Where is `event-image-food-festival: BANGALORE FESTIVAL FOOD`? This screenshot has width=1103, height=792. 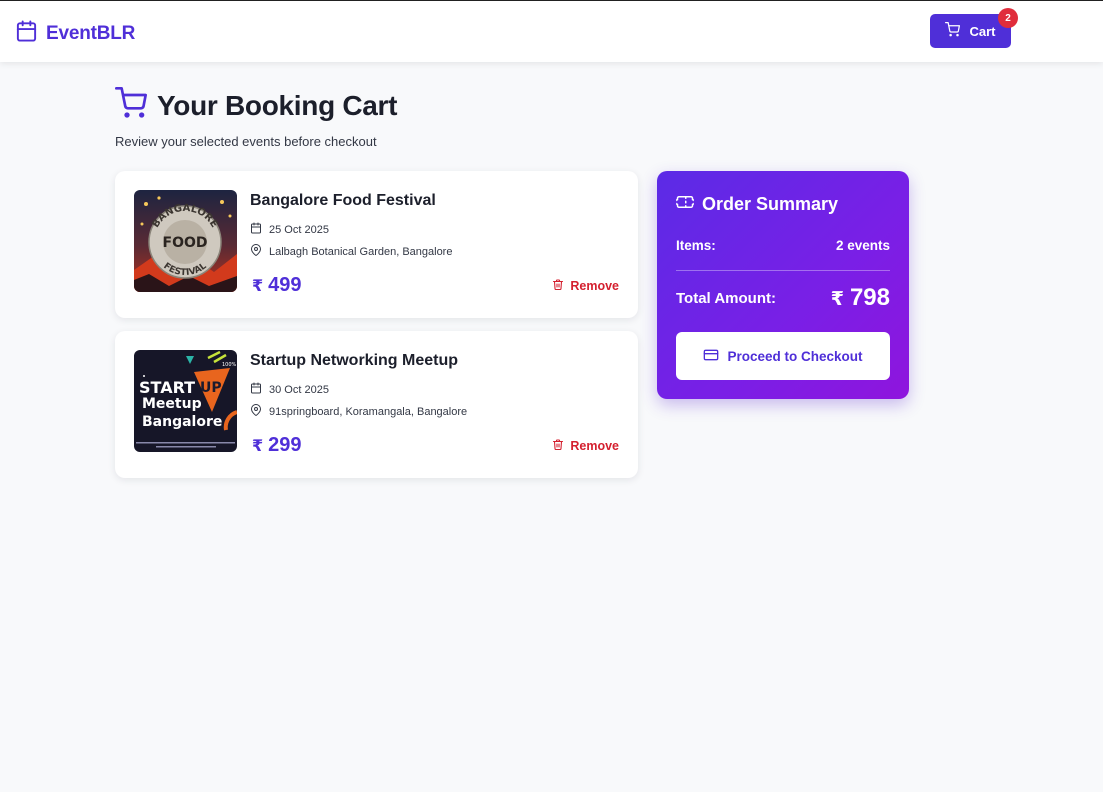
event-image-food-festival: BANGALORE FESTIVAL FOOD is located at coordinates (185, 241).